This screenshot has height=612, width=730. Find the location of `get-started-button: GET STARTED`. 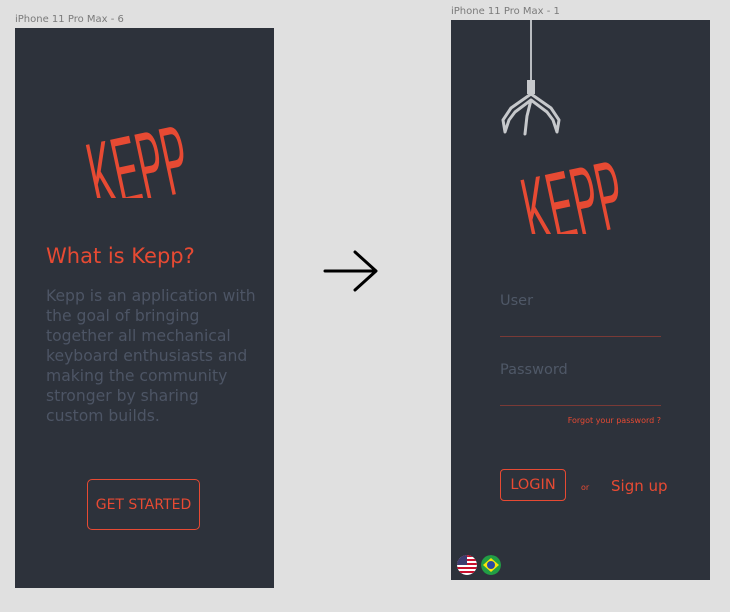

get-started-button: GET STARTED is located at coordinates (143, 504).